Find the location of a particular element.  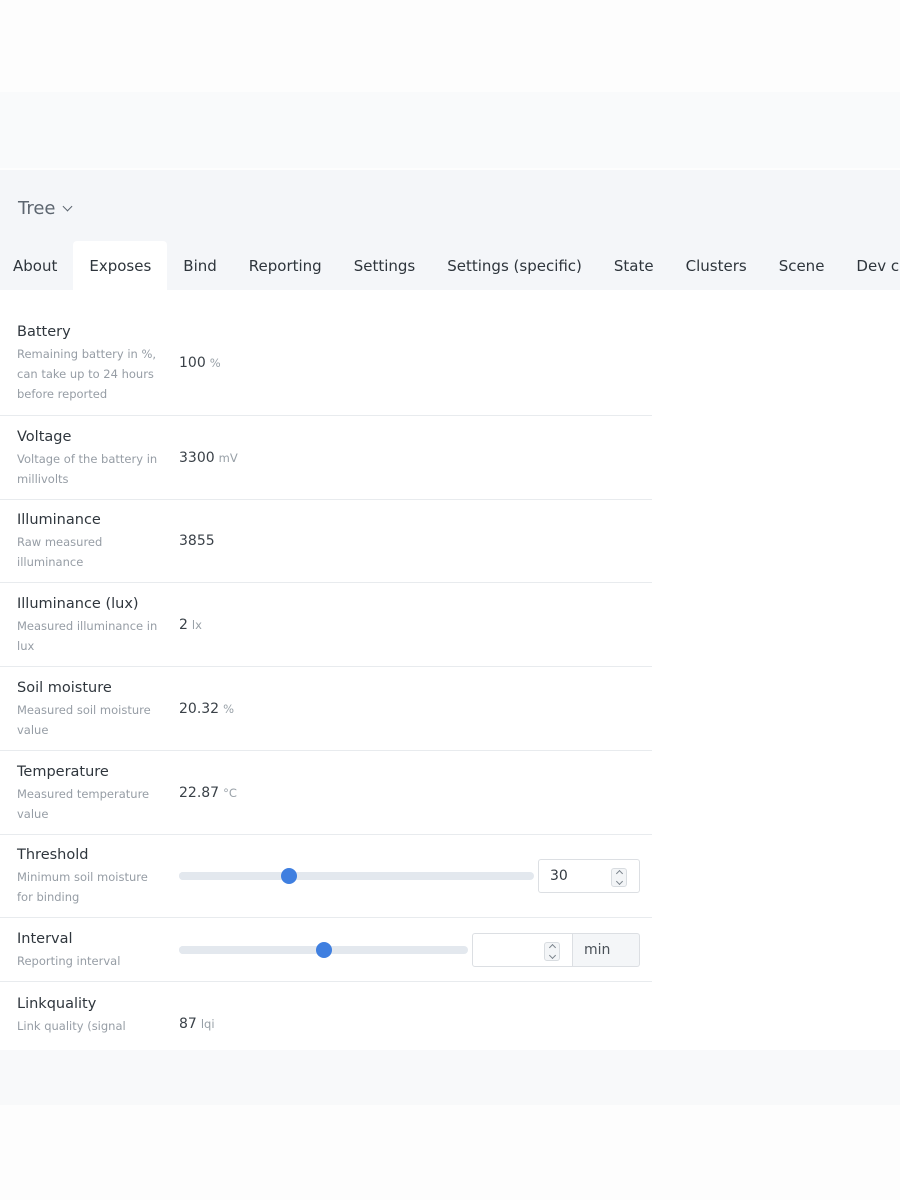

soil-moisture-unit: % is located at coordinates (229, 708).